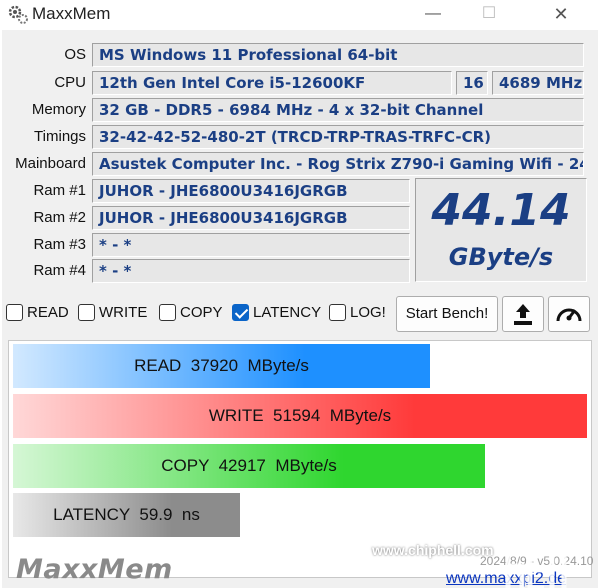  What do you see at coordinates (272, 83) in the screenshot?
I see `cpu-field: 12th Gen Intel Core i5-12600KF` at bounding box center [272, 83].